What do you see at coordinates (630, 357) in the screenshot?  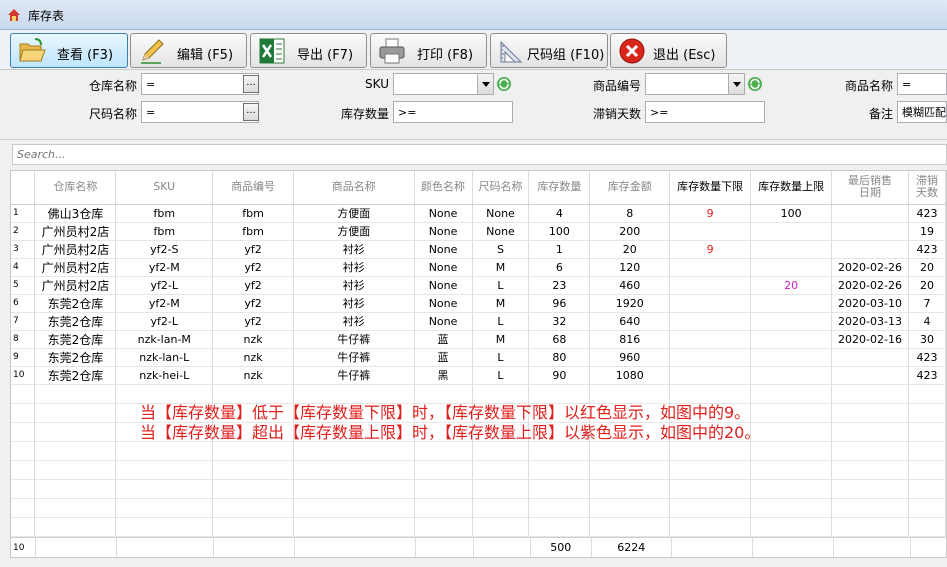 I see `cell-amt: 960` at bounding box center [630, 357].